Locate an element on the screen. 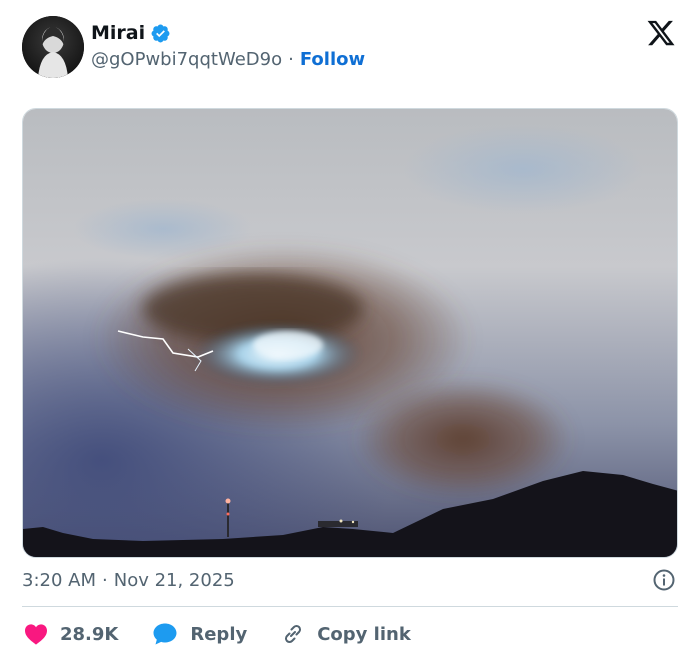  link-icon is located at coordinates (293, 634).